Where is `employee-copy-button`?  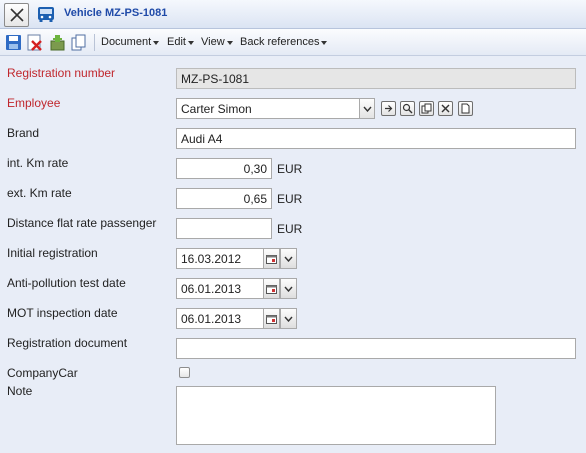
employee-copy-button is located at coordinates (426, 108).